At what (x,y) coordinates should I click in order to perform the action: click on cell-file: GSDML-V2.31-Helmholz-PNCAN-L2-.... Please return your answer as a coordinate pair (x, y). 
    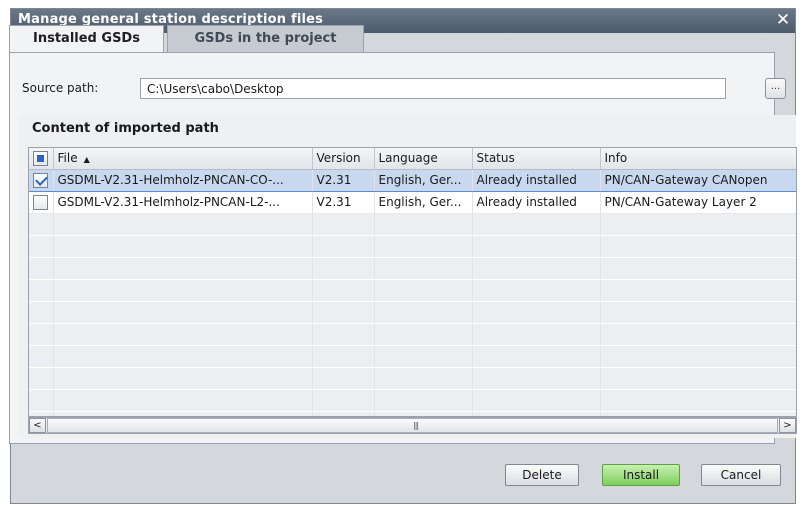
    Looking at the image, I should click on (183, 202).